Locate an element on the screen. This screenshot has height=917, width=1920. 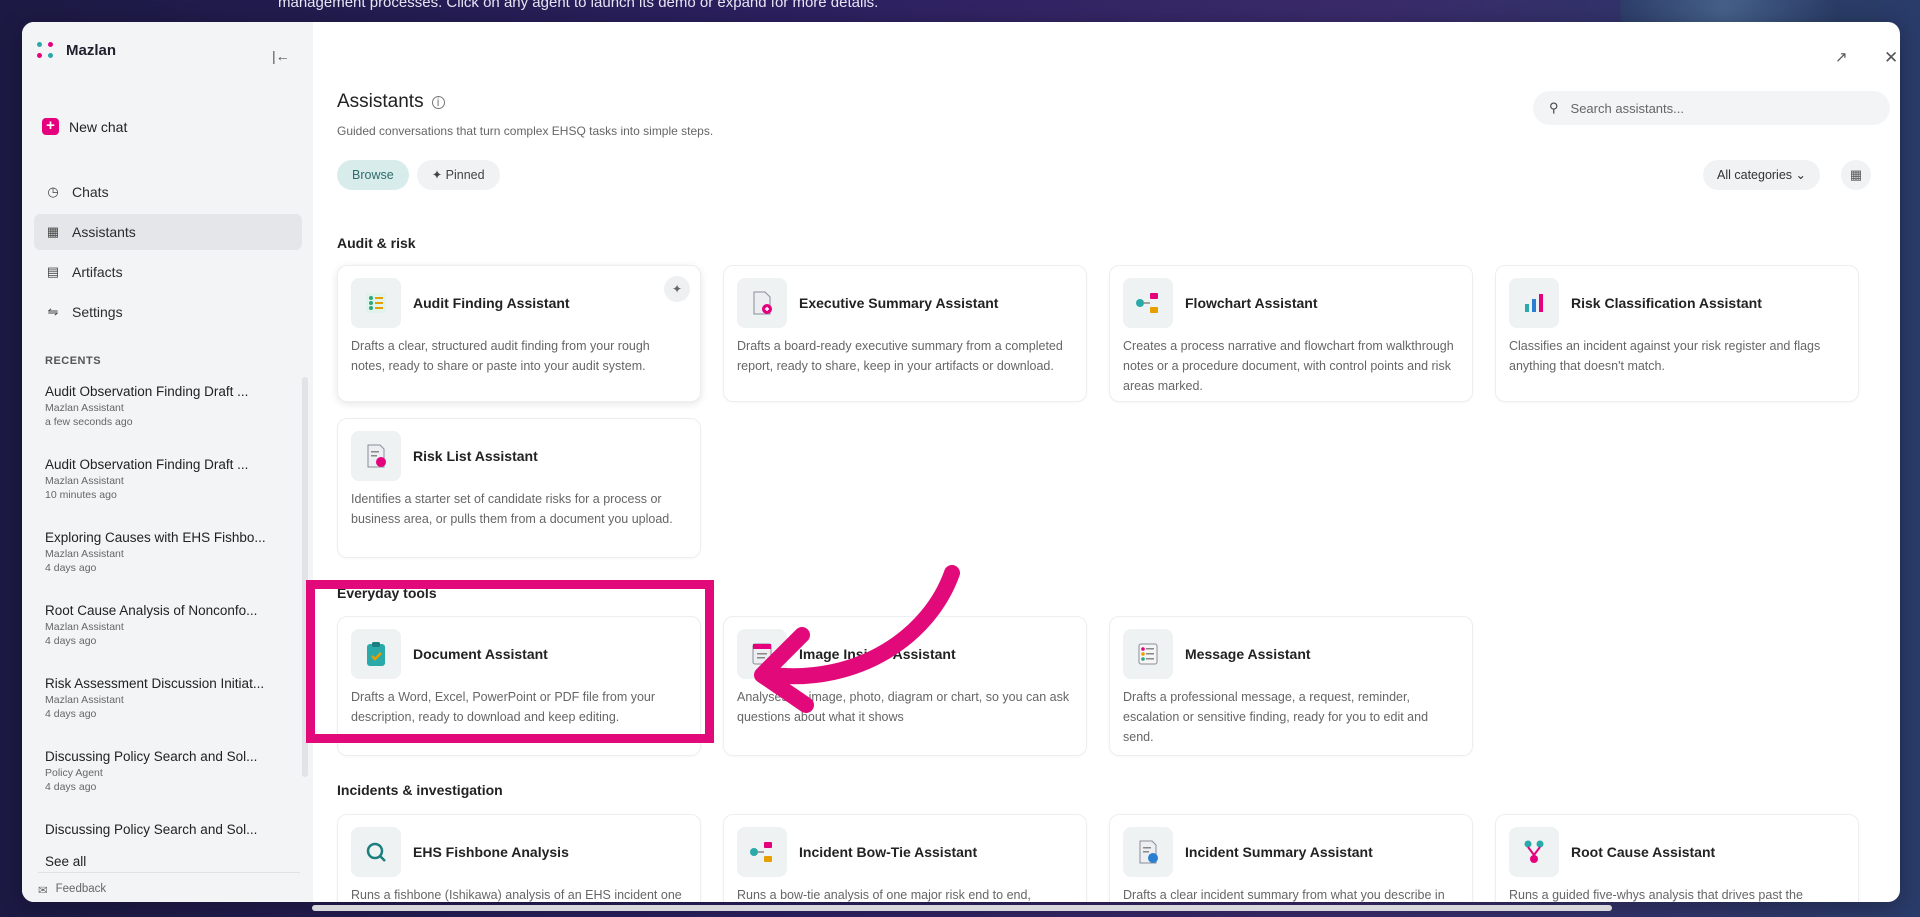
recents-scrollbar is located at coordinates (305, 577).